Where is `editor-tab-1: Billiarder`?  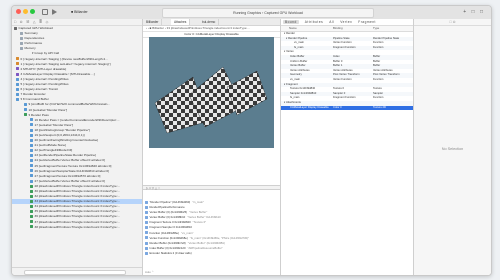
editor-tab-1: Billiarder is located at coordinates (153, 22).